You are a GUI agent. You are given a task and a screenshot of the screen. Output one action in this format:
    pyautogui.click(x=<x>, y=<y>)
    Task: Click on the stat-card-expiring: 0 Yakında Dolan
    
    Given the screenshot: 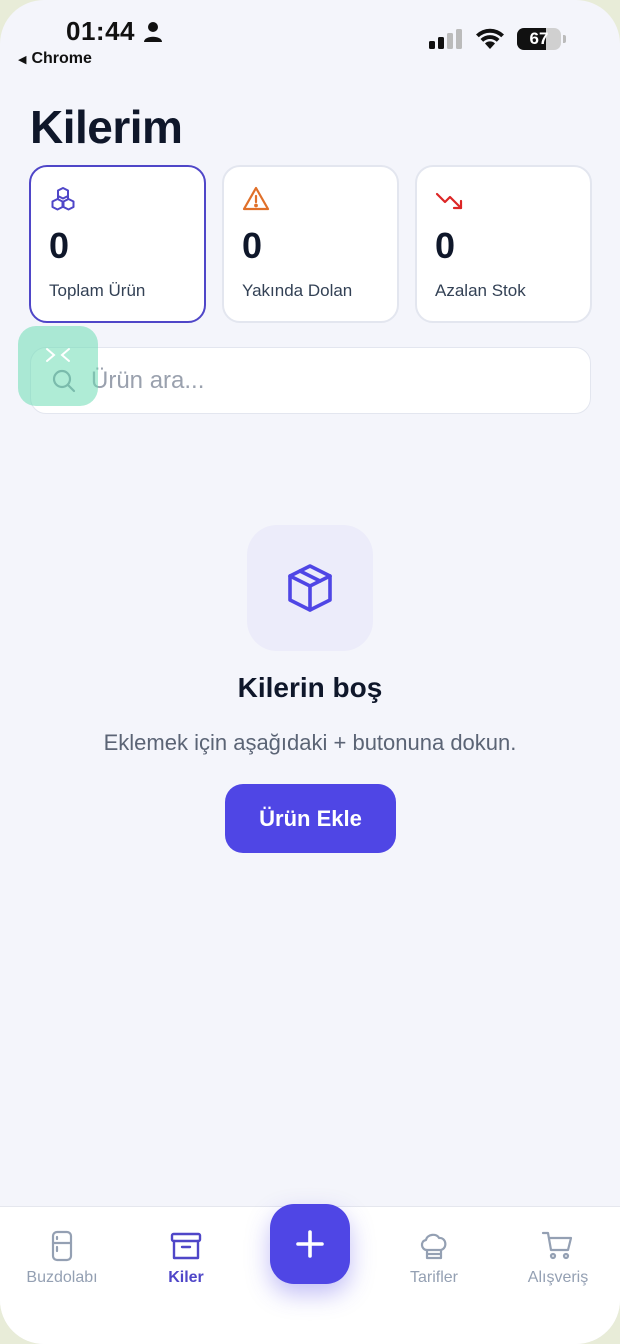 What is the action you would take?
    pyautogui.click(x=310, y=244)
    